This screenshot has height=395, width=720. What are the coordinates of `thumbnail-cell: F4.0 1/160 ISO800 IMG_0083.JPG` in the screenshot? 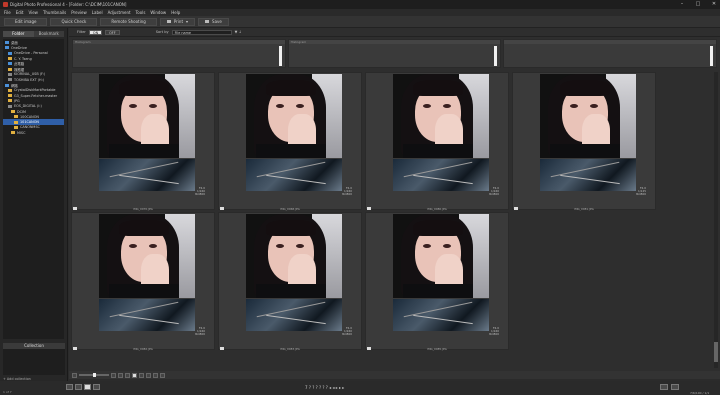 It's located at (290, 281).